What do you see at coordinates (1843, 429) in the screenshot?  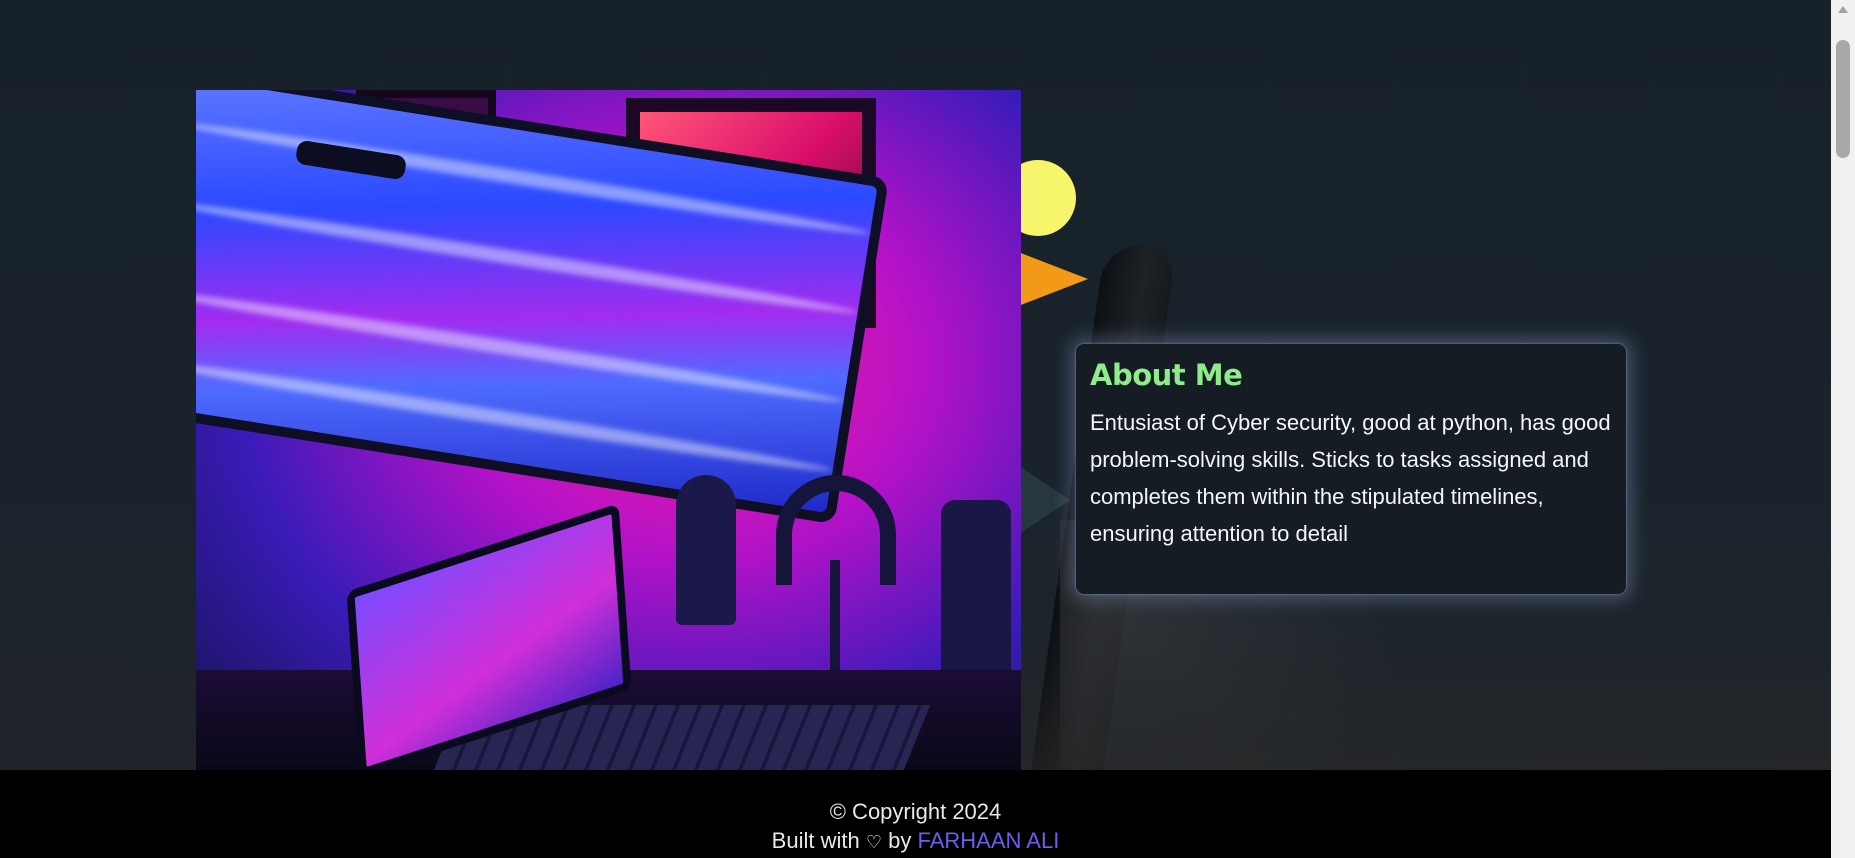 I see `vertical-scrollbar` at bounding box center [1843, 429].